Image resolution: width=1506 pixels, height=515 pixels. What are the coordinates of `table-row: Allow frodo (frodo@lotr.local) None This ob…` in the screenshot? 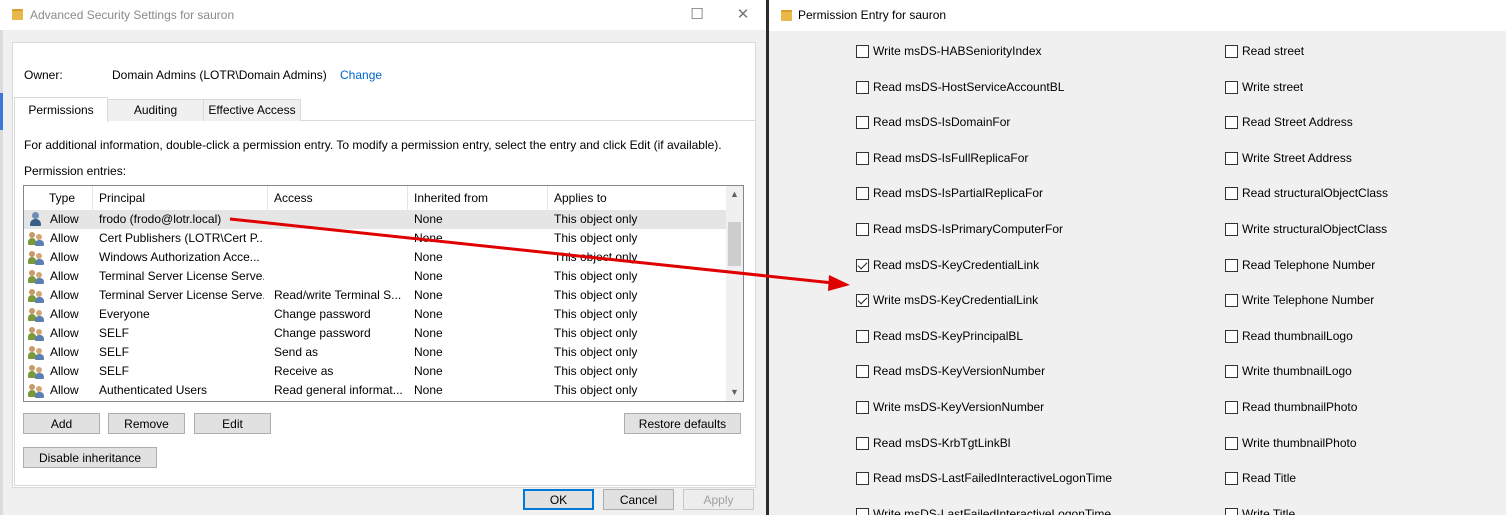 It's located at (375, 219).